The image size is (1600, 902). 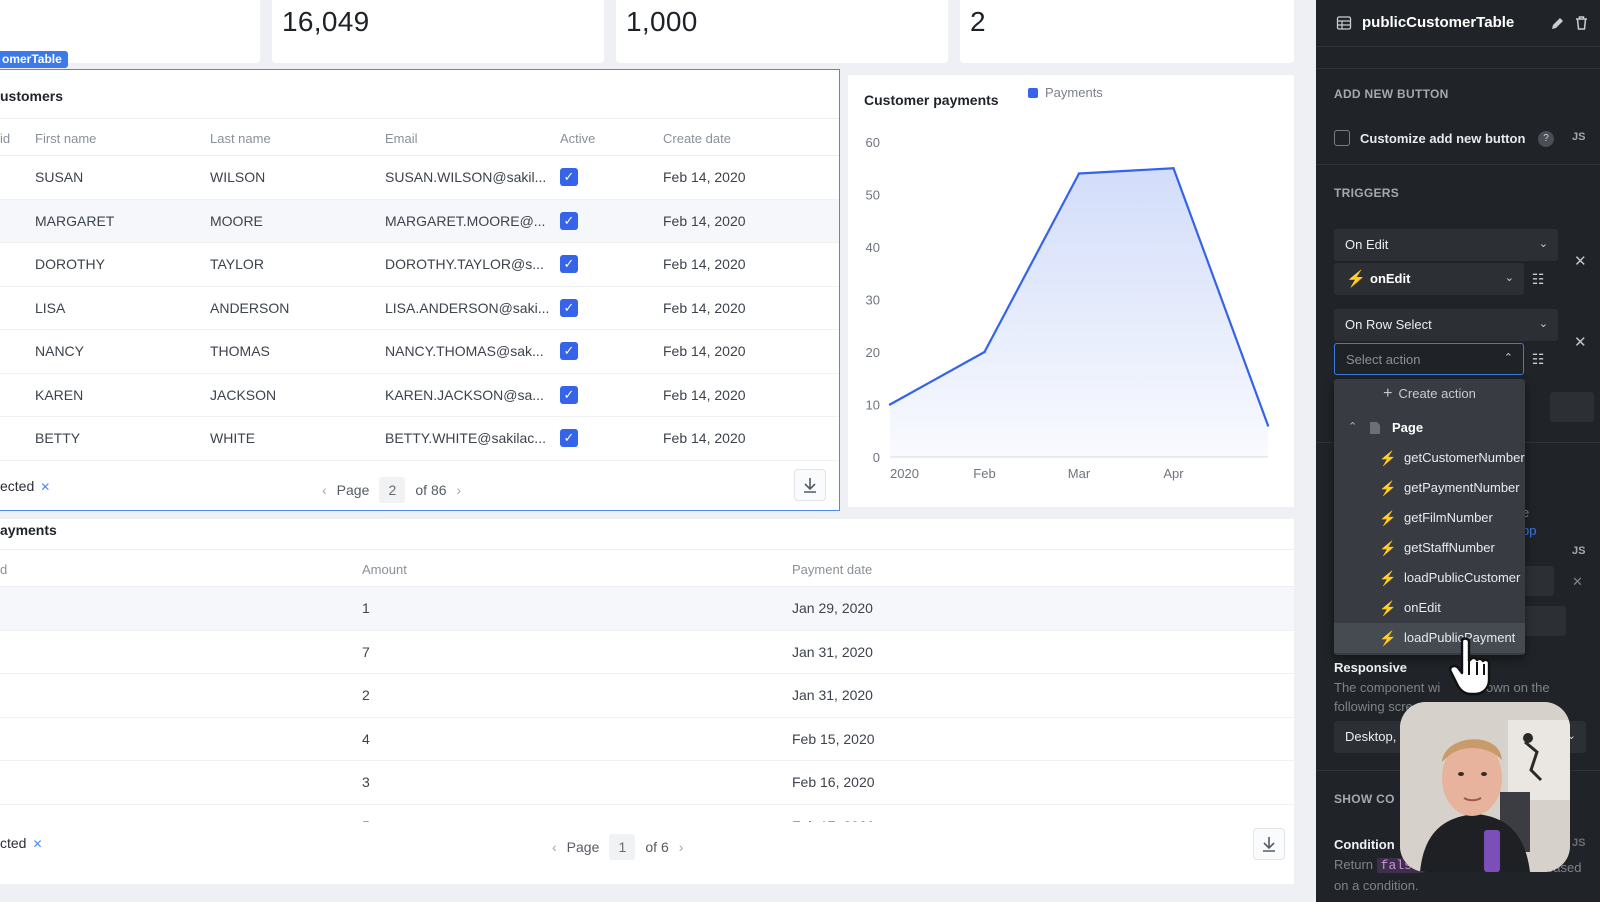 What do you see at coordinates (65, 138) in the screenshot?
I see `col-first-name: First name` at bounding box center [65, 138].